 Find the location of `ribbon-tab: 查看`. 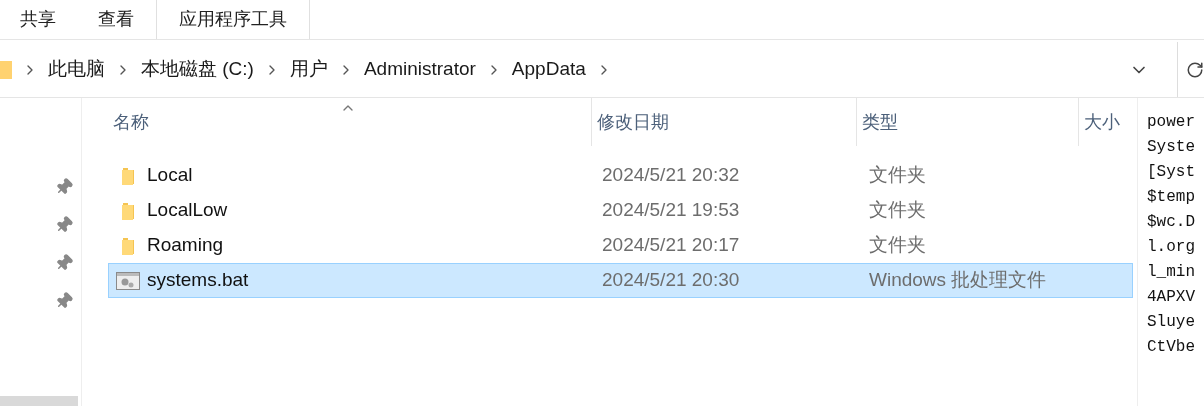

ribbon-tab: 查看 is located at coordinates (116, 19).